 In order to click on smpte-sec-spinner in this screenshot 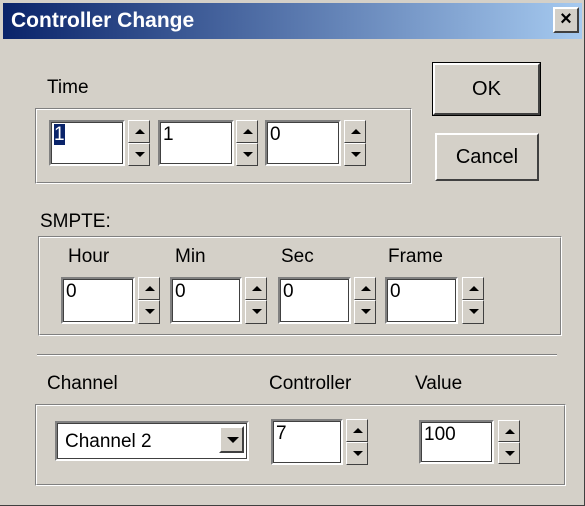, I will do `click(365, 300)`.